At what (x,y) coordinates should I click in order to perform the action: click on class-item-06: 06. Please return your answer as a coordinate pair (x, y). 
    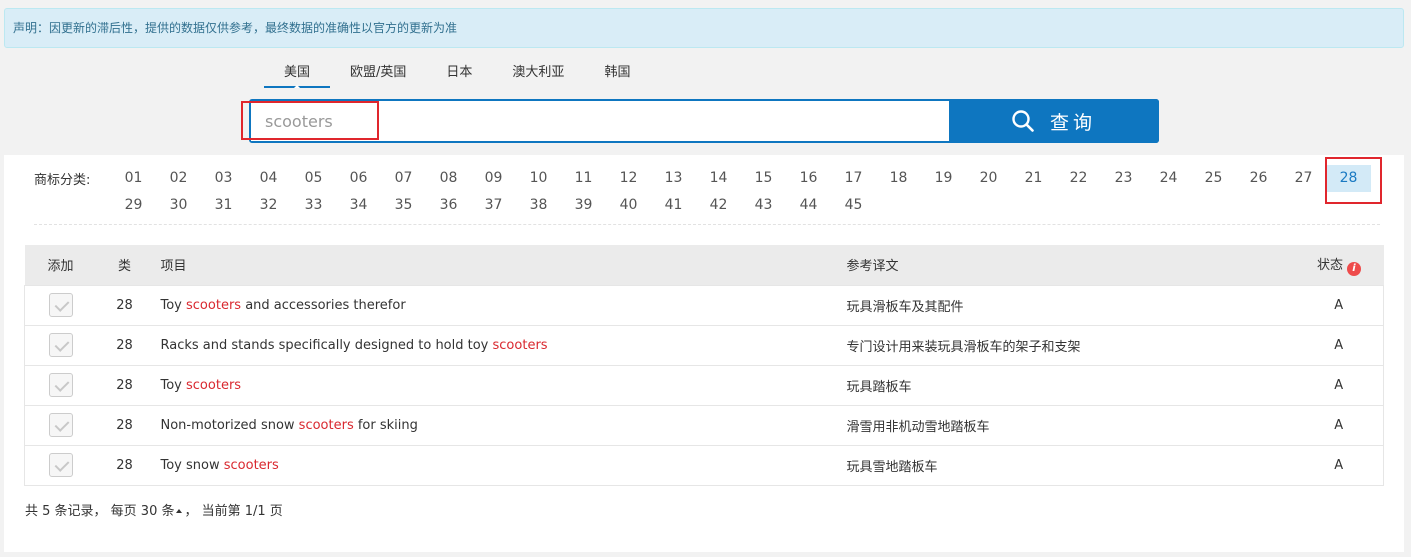
    Looking at the image, I should click on (358, 178).